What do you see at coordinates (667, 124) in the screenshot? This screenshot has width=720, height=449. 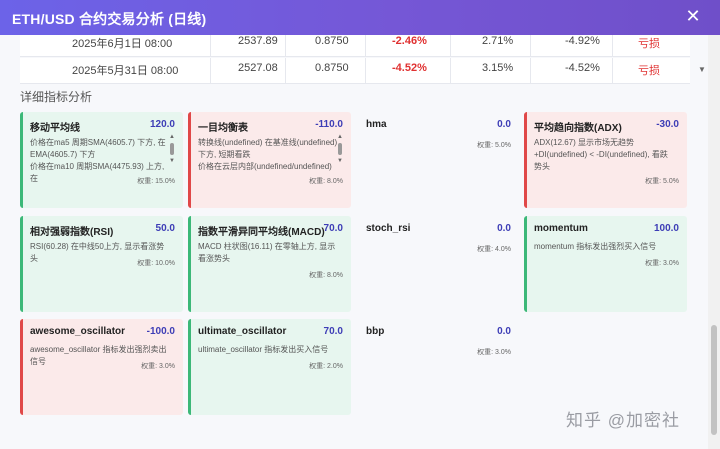 I see `indicator-score: -30.0` at bounding box center [667, 124].